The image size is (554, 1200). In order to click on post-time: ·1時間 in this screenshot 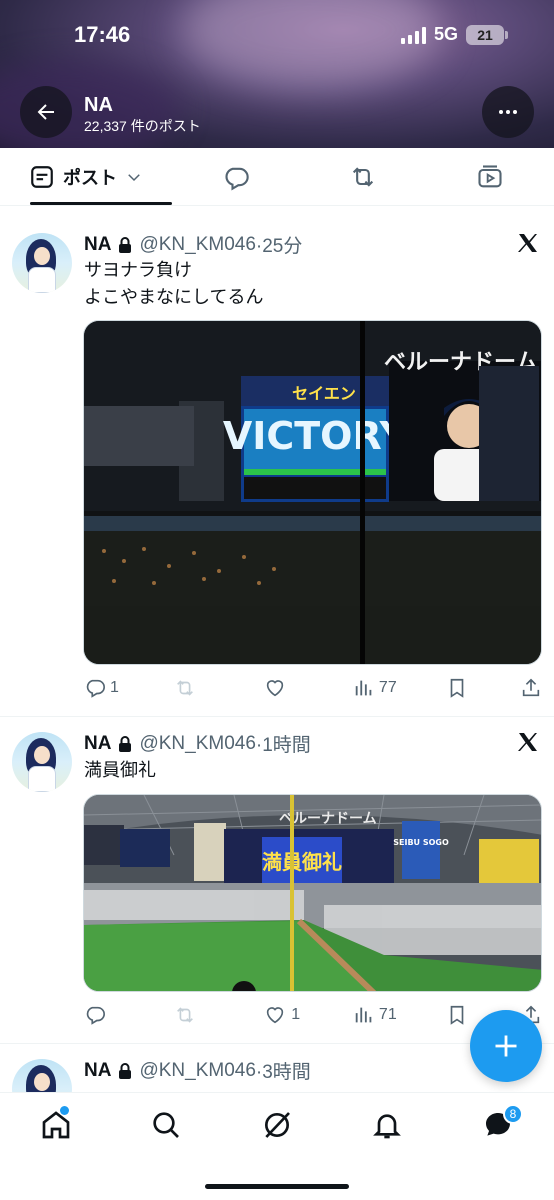, I will do `click(283, 743)`.